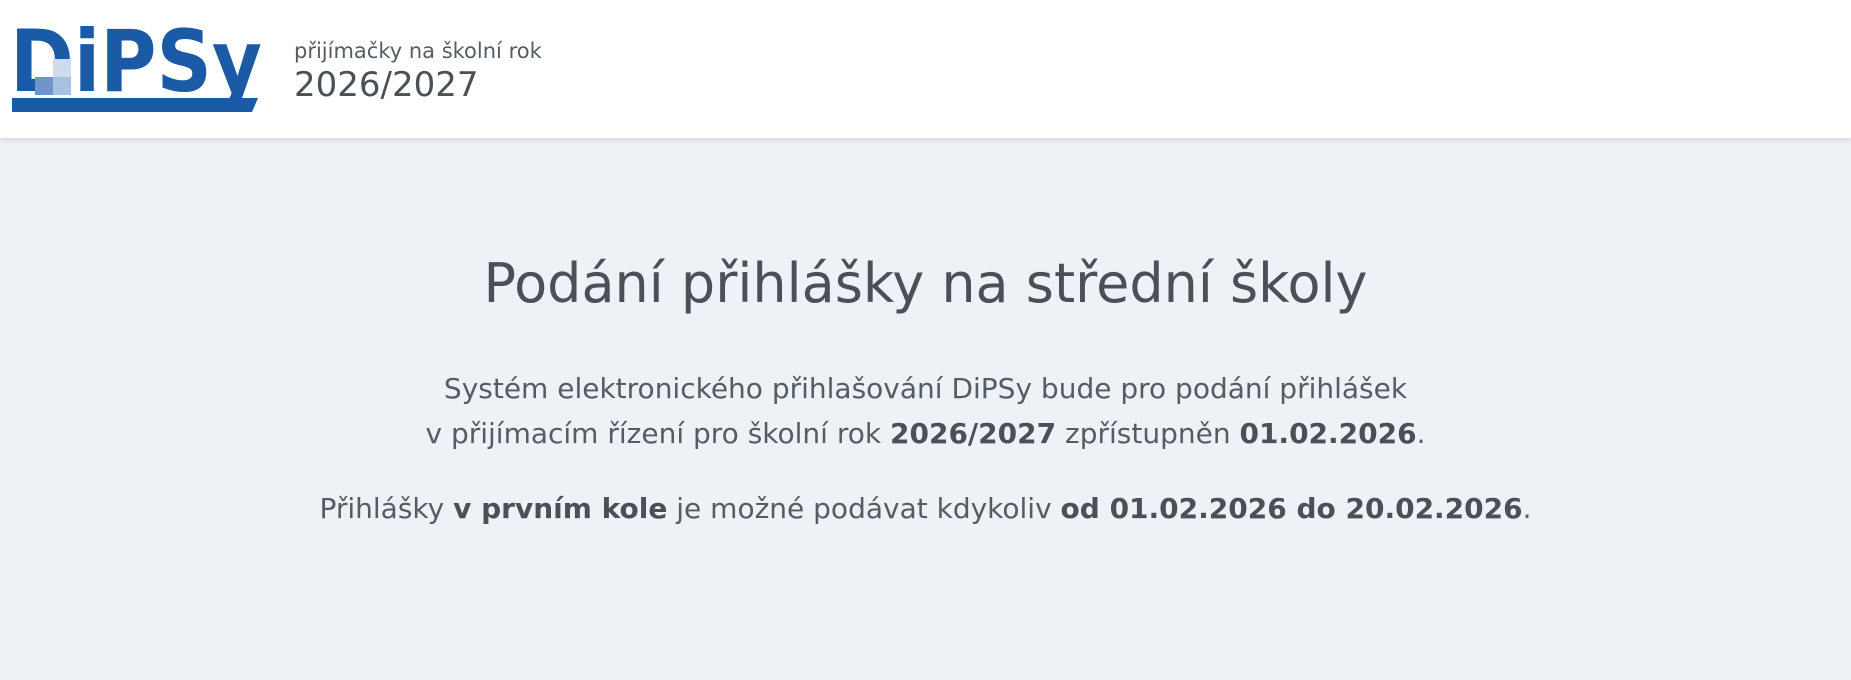 The image size is (1851, 680). Describe the element at coordinates (1328, 433) in the screenshot. I see `open-date-highlight: 01.02.2026` at that location.